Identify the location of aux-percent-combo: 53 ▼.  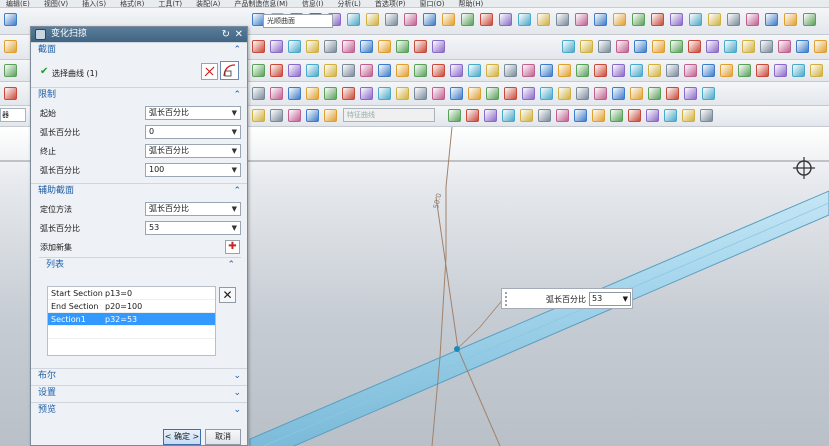
(193, 228).